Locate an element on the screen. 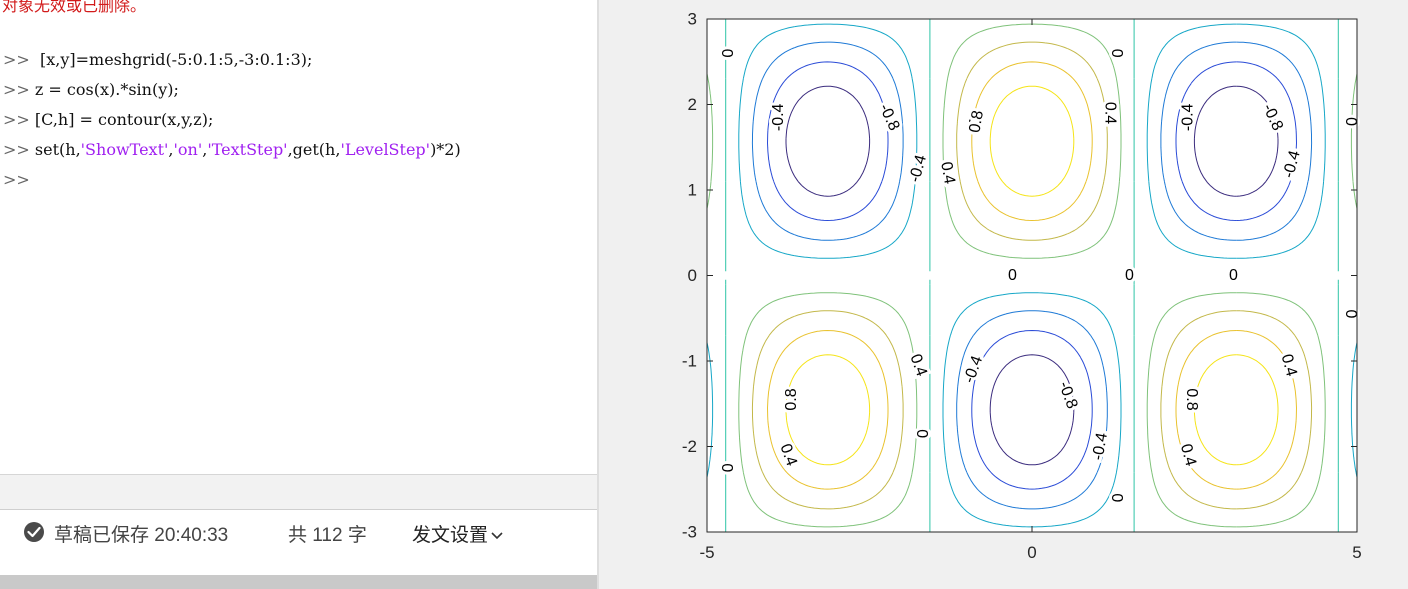 The height and width of the screenshot is (589, 1408). command-line: >> [C,h] = contour(x,y,z); is located at coordinates (108, 120).